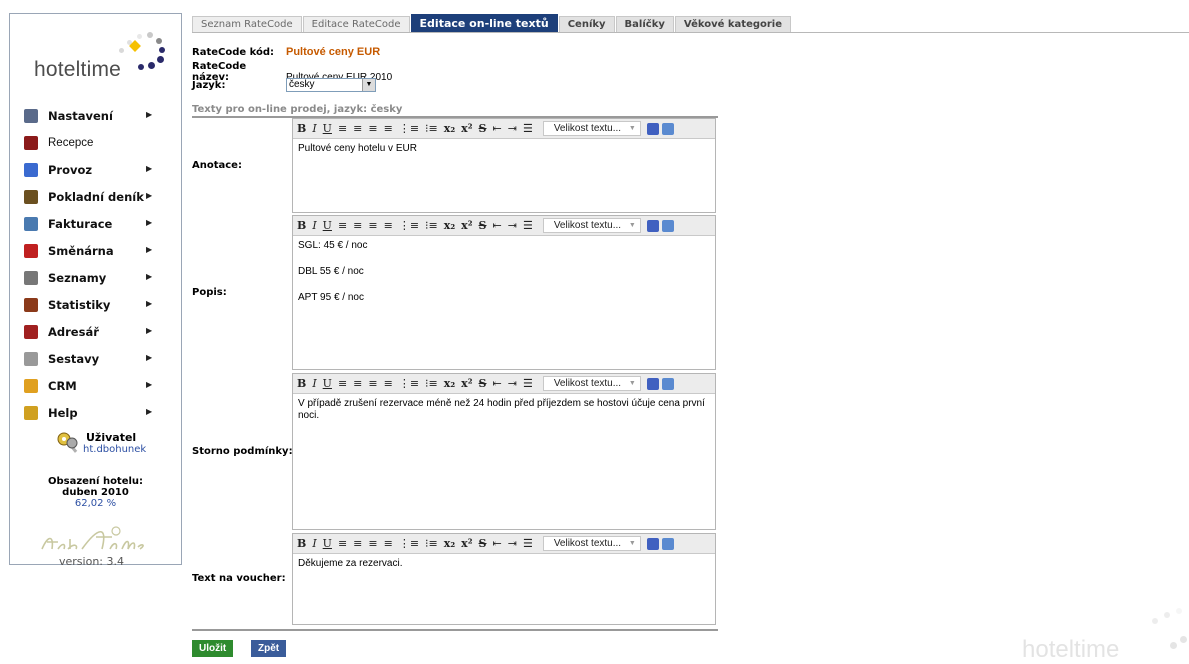 Image resolution: width=1189 pixels, height=664 pixels. I want to click on tab-5: Věkové kategorie, so click(733, 24).